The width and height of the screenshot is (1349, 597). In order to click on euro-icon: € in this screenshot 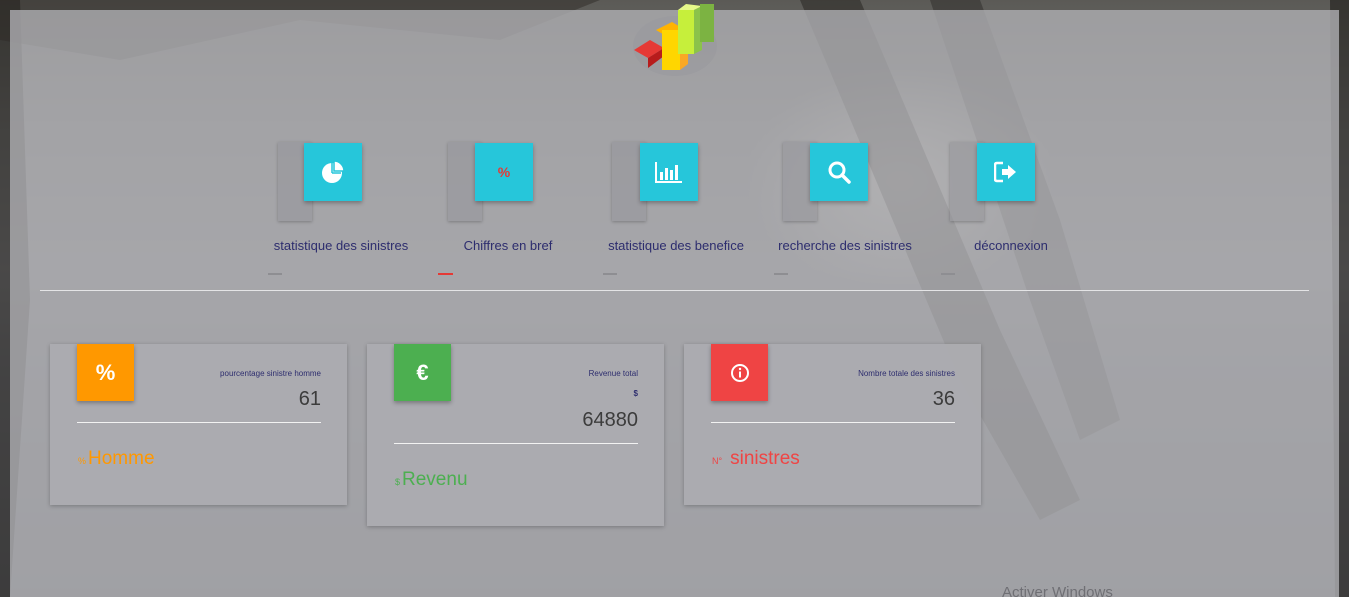, I will do `click(422, 372)`.